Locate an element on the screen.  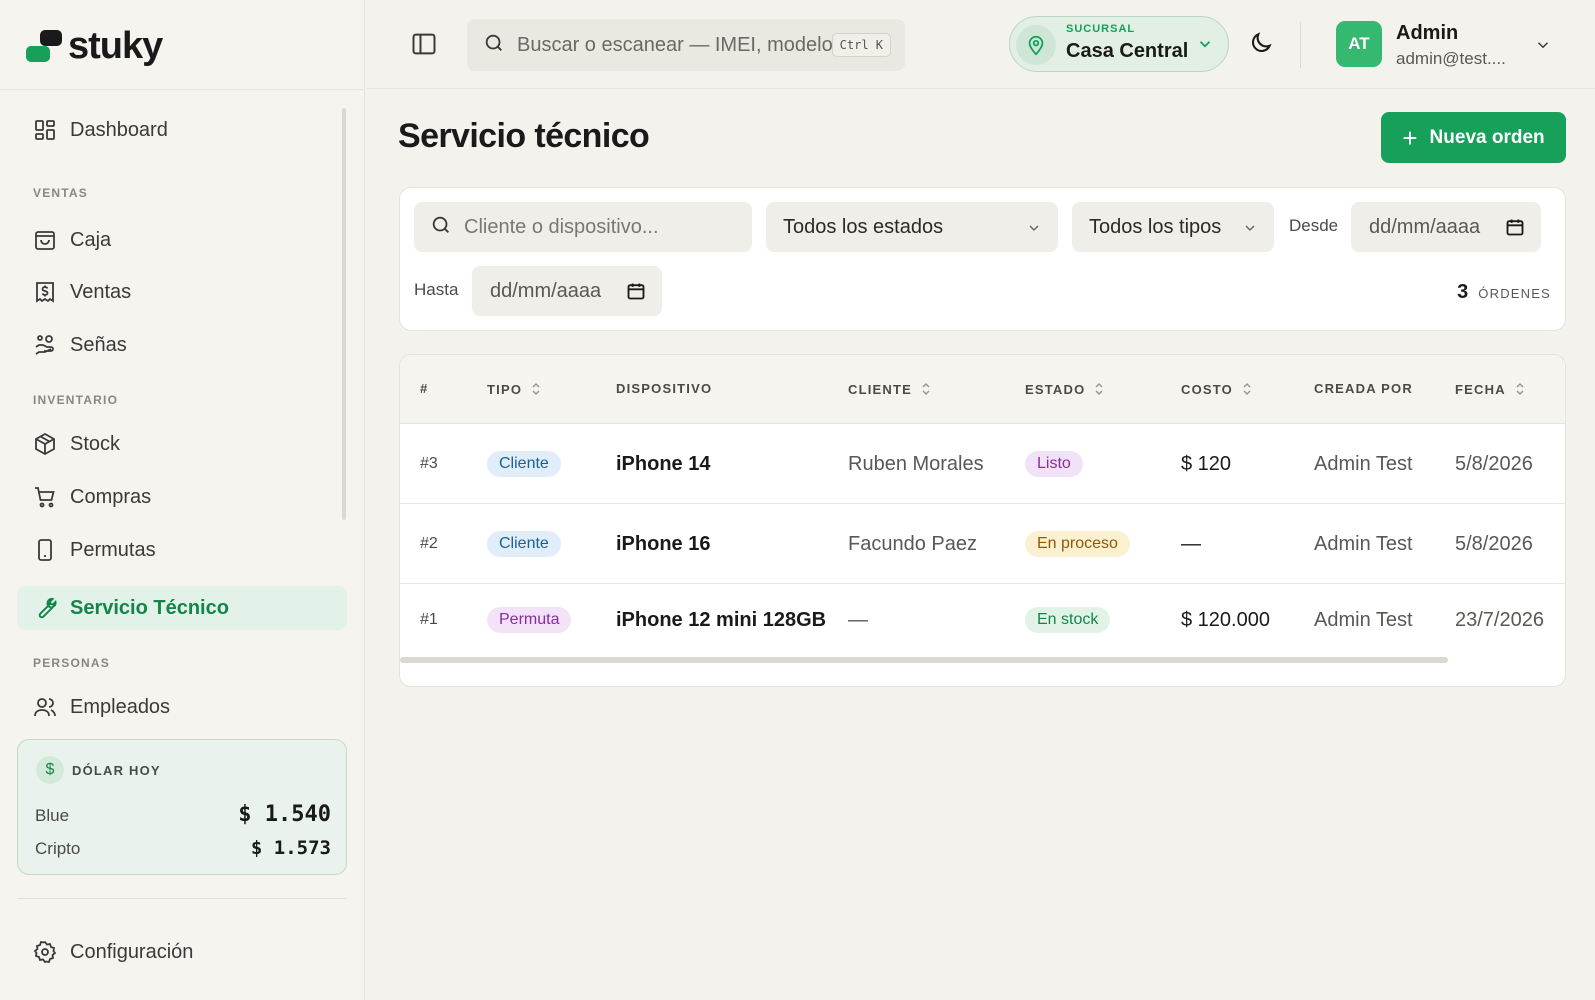
cell-estado: En stock is located at coordinates (1068, 620).